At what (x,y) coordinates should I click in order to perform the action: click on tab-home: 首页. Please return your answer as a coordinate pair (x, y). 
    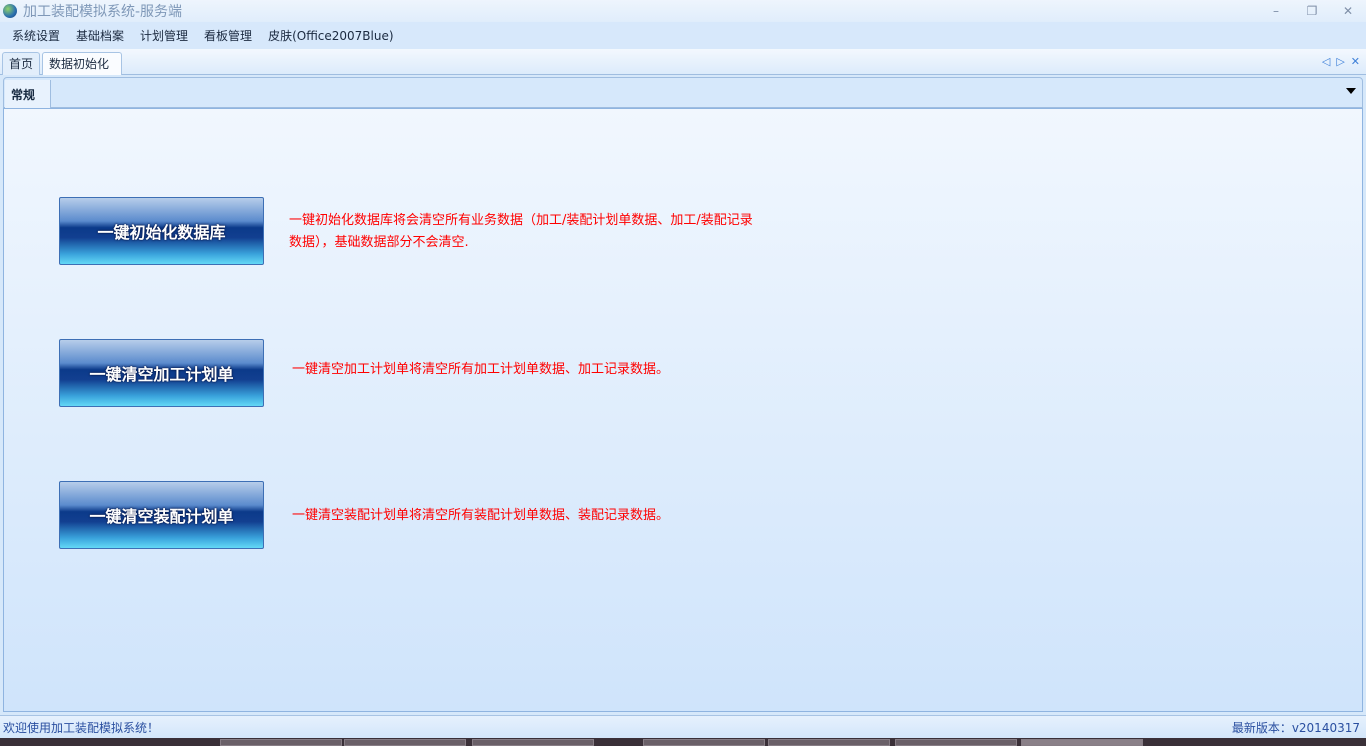
    Looking at the image, I should click on (21, 63).